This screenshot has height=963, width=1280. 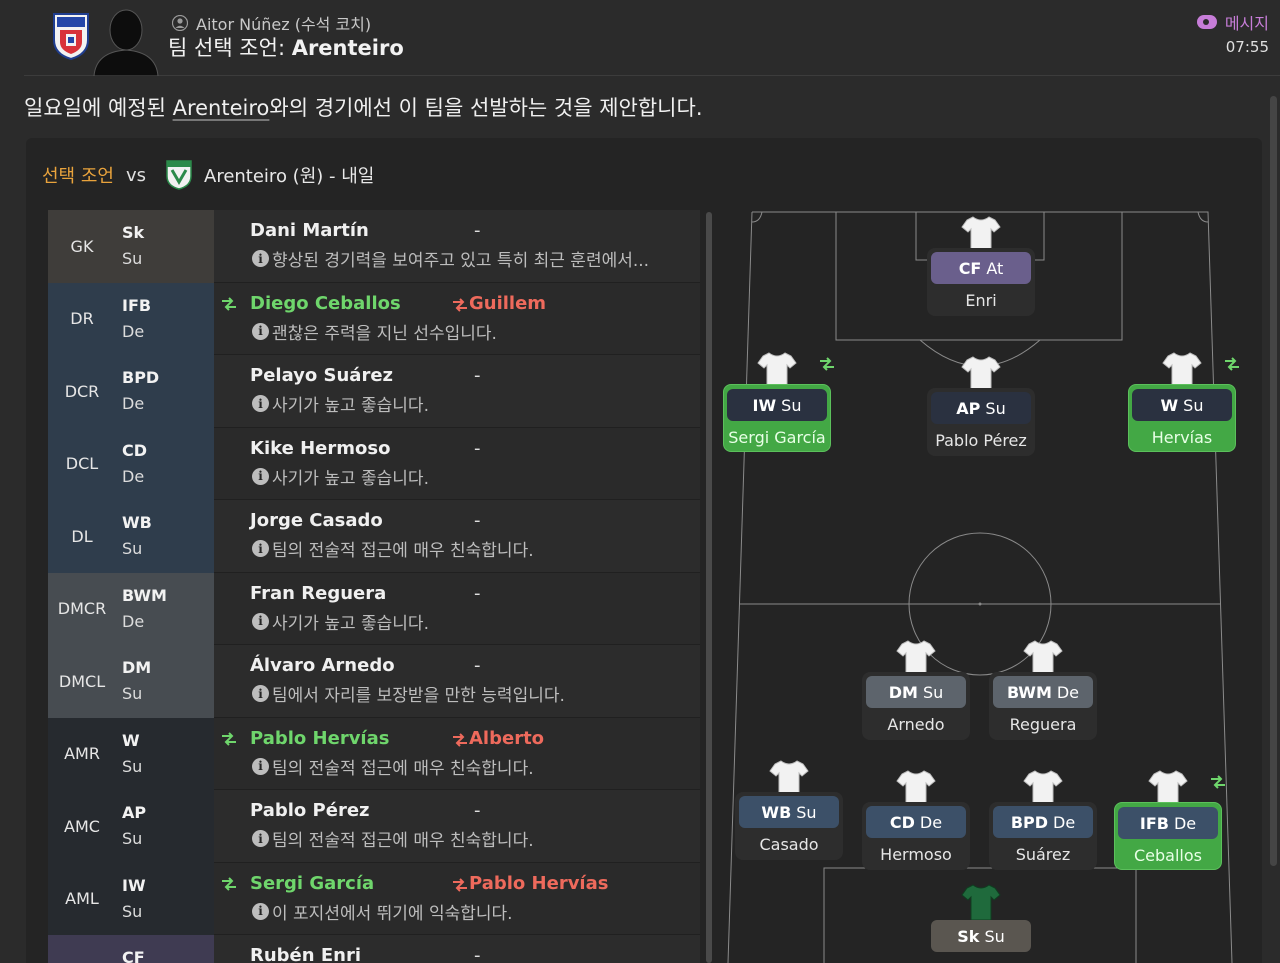 I want to click on role-label: CF, so click(x=133, y=955).